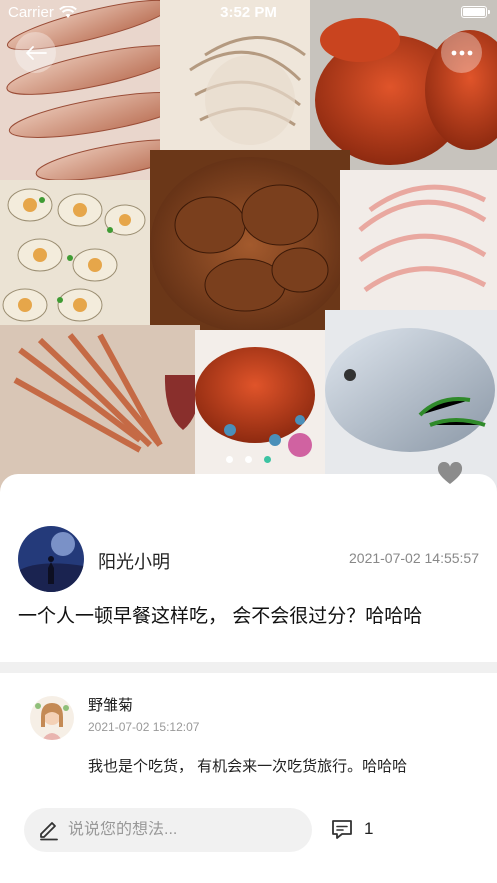 This screenshot has width=497, height=883. Describe the element at coordinates (51, 559) in the screenshot. I see `author-avatar` at that location.